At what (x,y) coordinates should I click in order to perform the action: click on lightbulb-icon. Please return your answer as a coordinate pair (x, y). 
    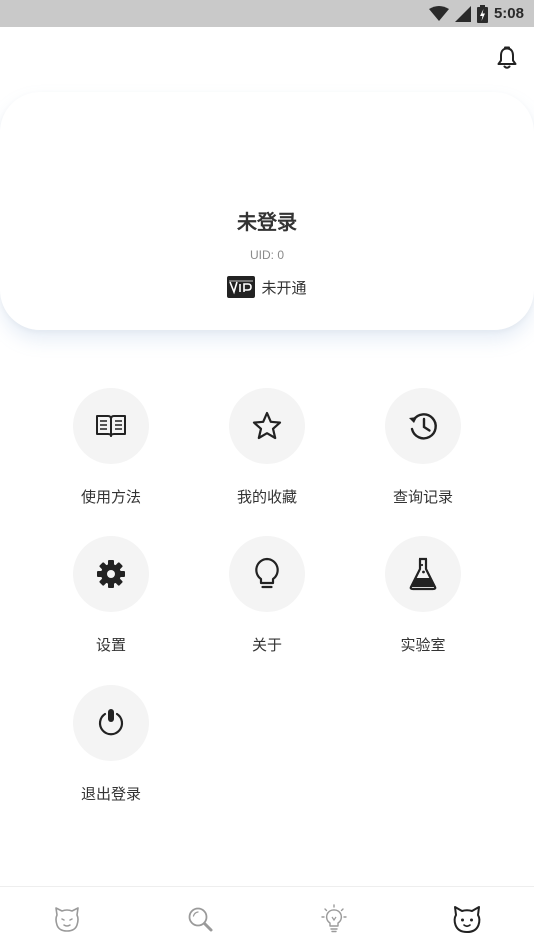
    Looking at the image, I should click on (267, 573).